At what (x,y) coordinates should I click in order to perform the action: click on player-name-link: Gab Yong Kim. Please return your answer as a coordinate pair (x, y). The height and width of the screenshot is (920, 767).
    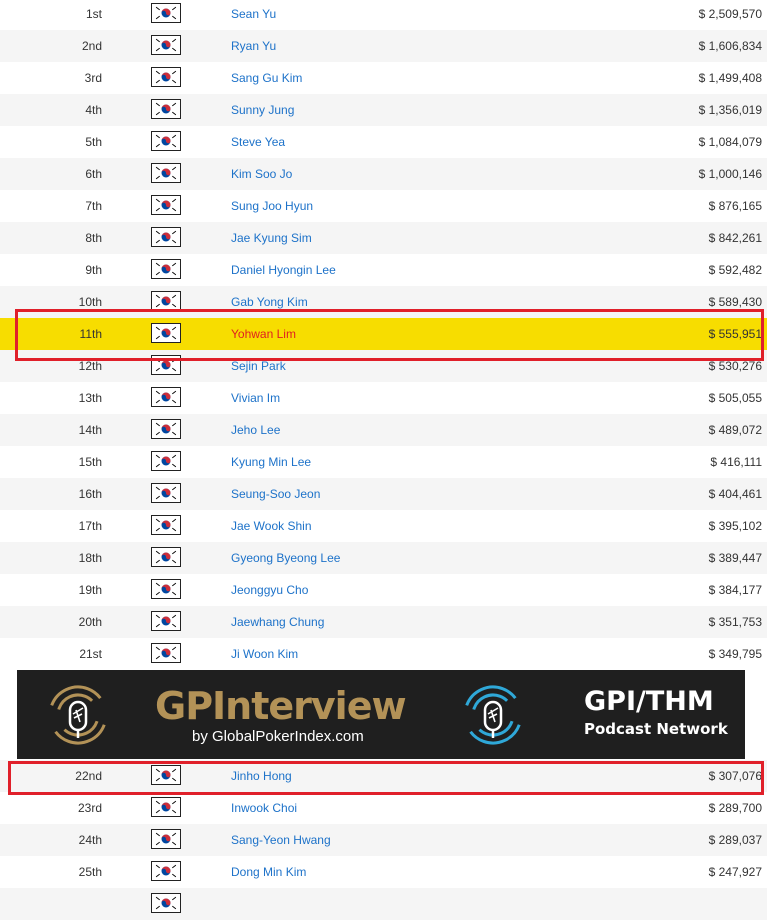
    Looking at the image, I should click on (269, 302).